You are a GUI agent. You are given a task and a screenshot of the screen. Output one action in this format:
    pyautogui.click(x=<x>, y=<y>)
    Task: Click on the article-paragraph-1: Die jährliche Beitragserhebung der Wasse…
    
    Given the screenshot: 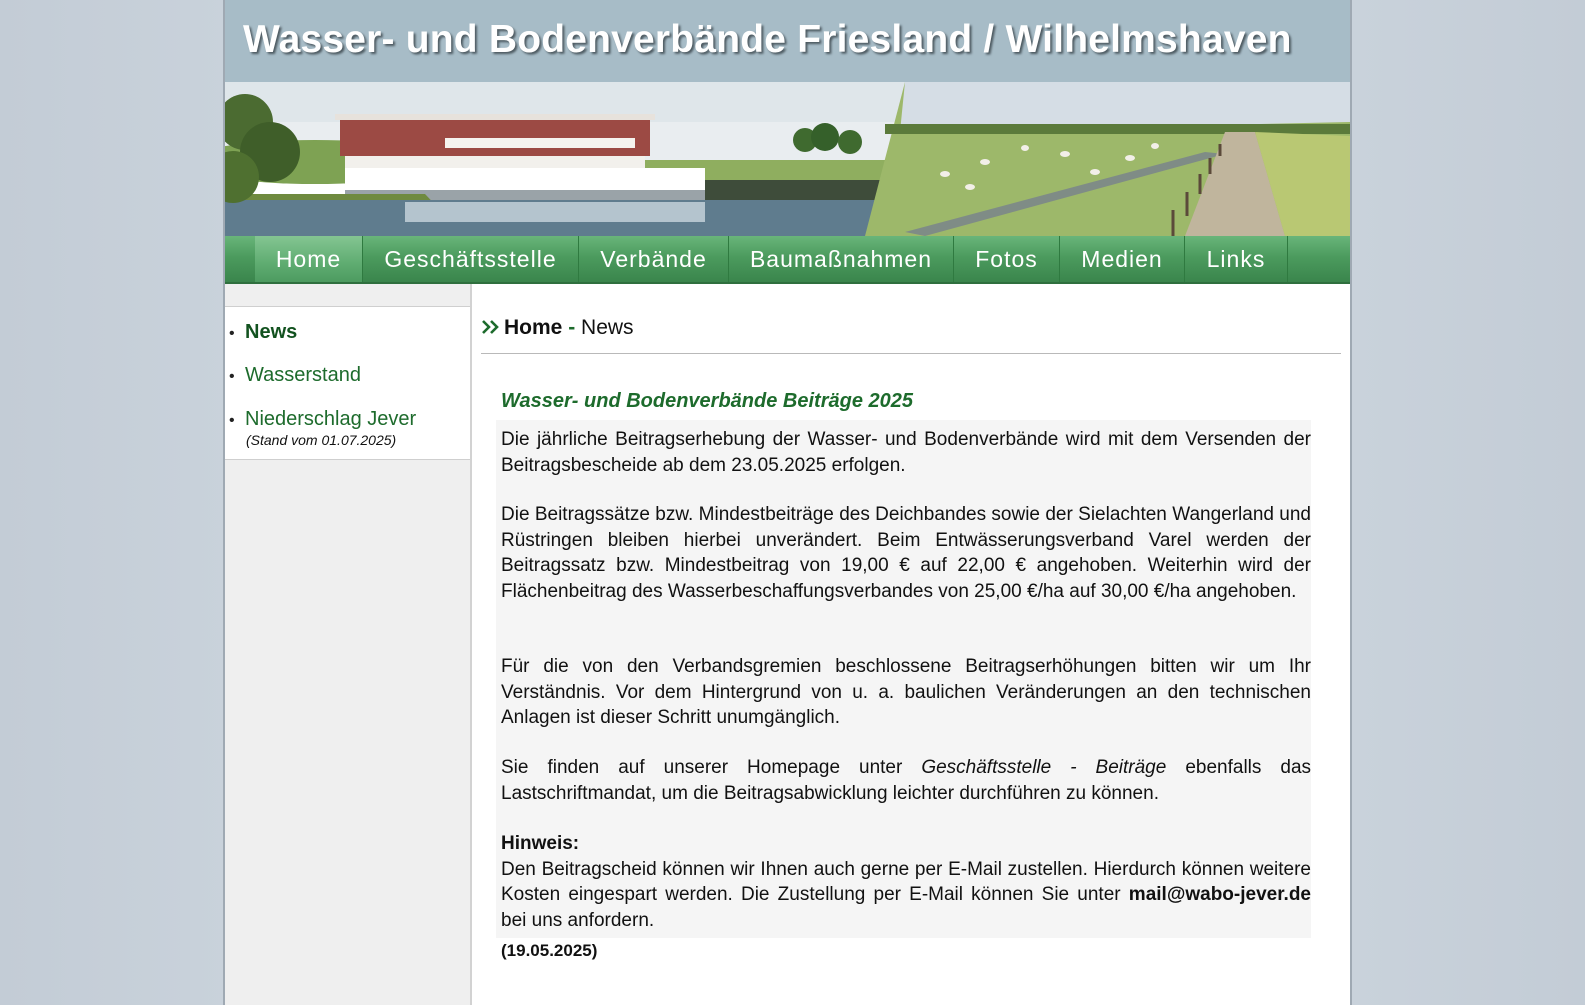 What is the action you would take?
    pyautogui.click(x=906, y=452)
    